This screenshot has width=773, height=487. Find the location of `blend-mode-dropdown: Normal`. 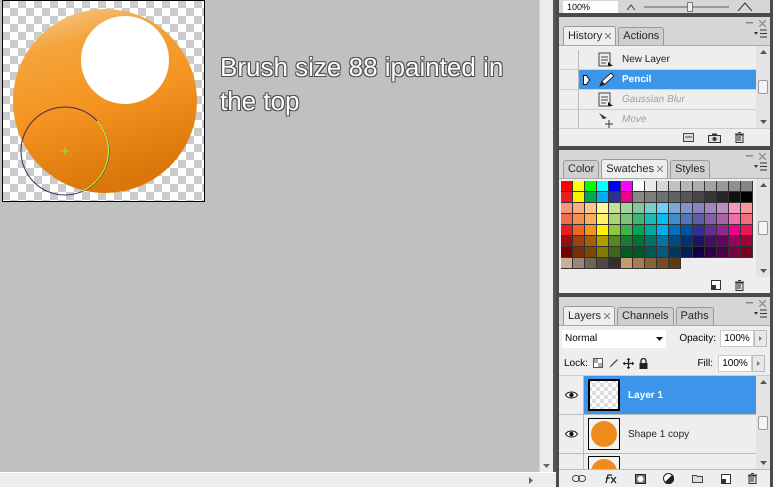

blend-mode-dropdown: Normal is located at coordinates (614, 339).